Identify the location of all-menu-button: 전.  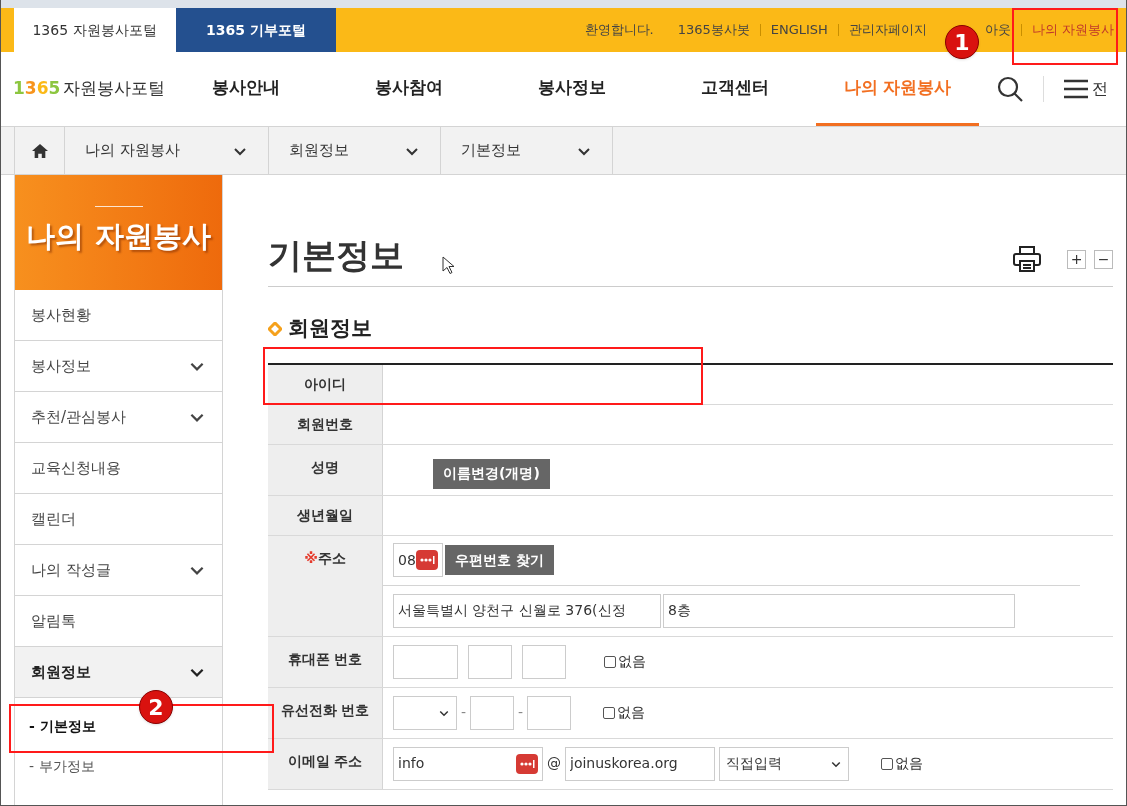
(1086, 89).